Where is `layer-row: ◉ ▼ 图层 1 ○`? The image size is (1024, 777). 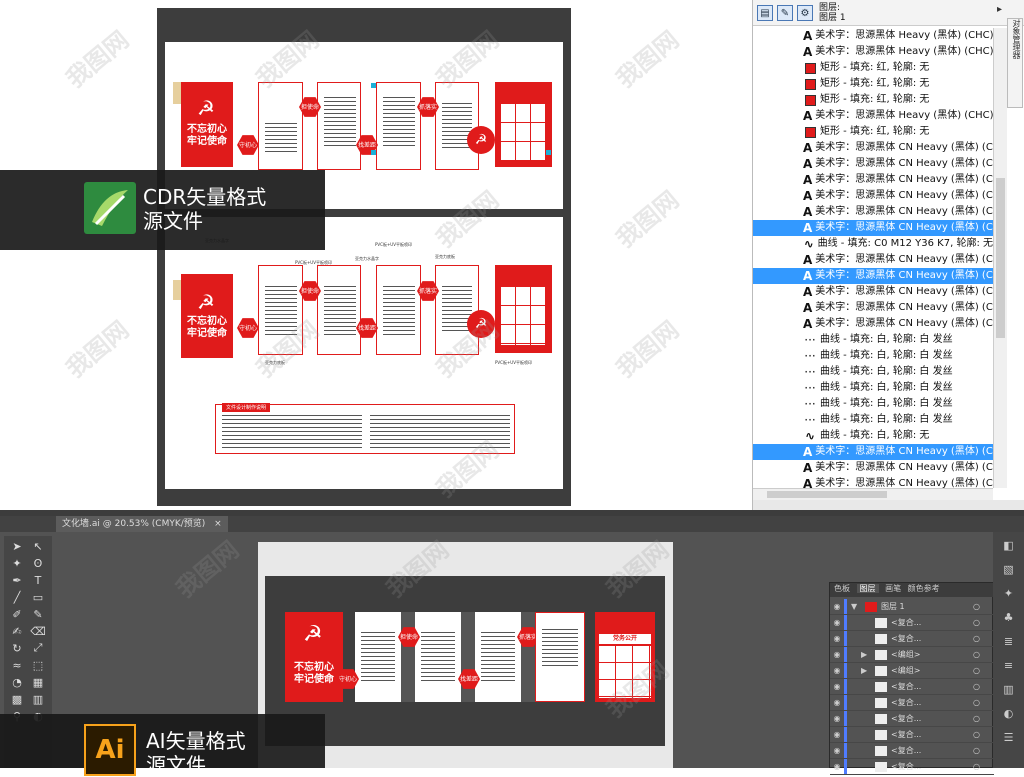 layer-row: ◉ ▼ 图层 1 ○ is located at coordinates (912, 607).